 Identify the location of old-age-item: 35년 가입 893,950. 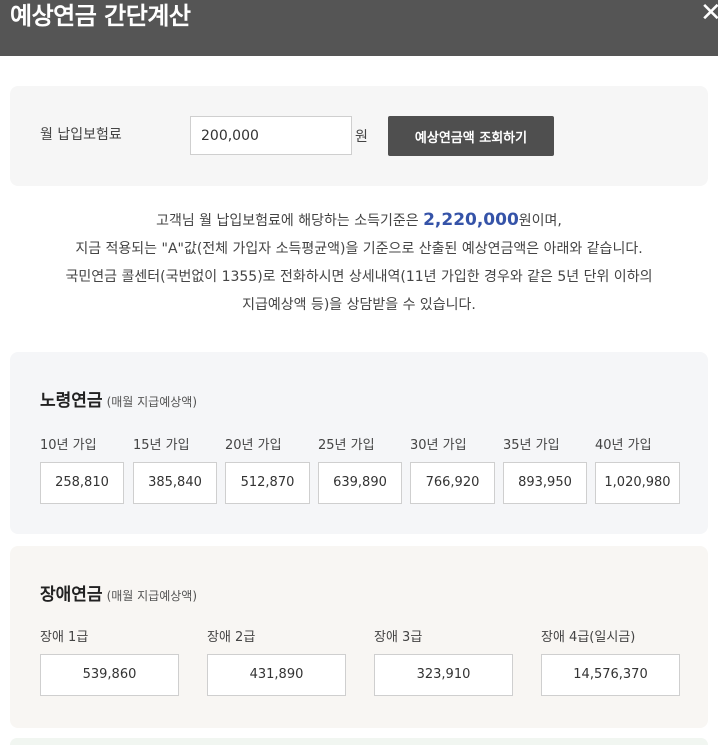
(545, 470).